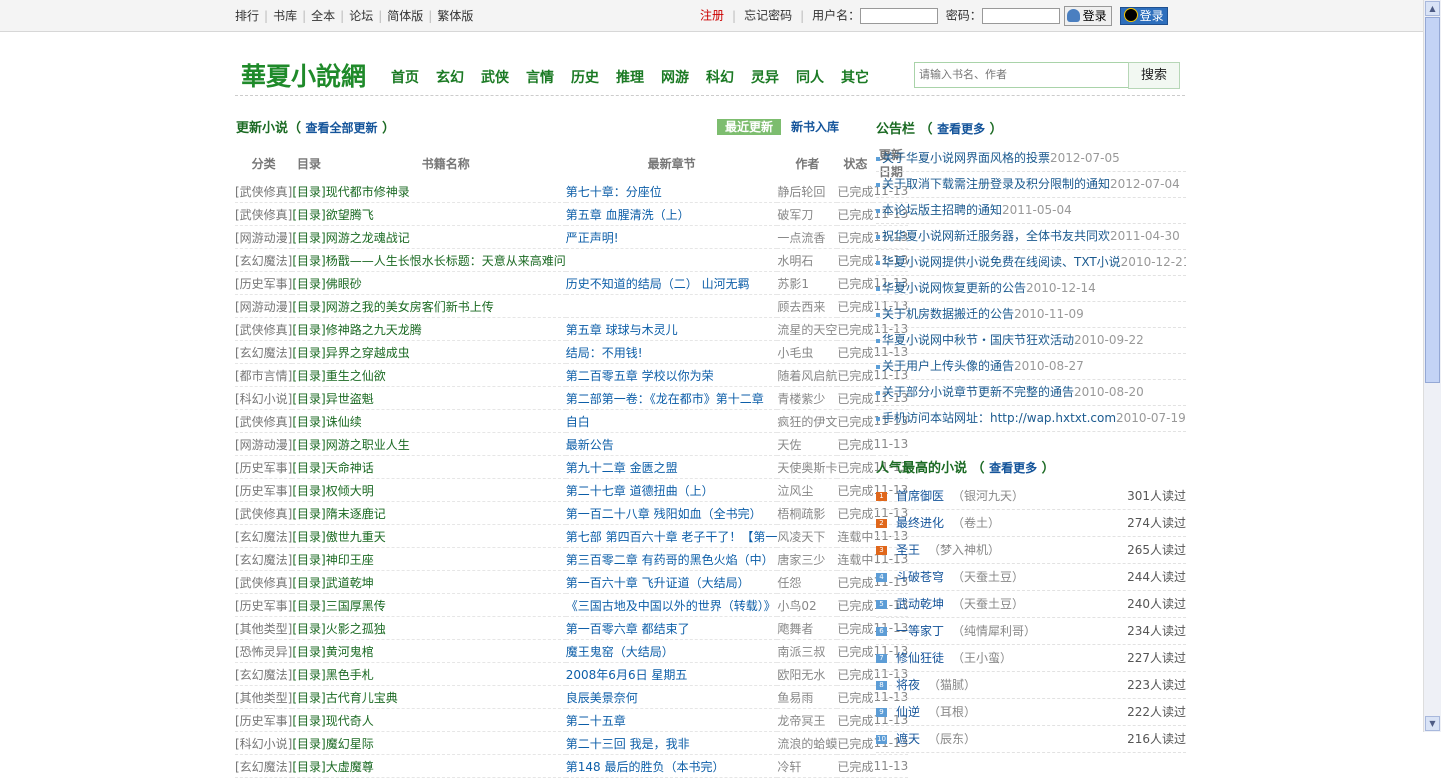  What do you see at coordinates (671, 743) in the screenshot?
I see `row-latest-chapter: 第二十三回 我是，我非` at bounding box center [671, 743].